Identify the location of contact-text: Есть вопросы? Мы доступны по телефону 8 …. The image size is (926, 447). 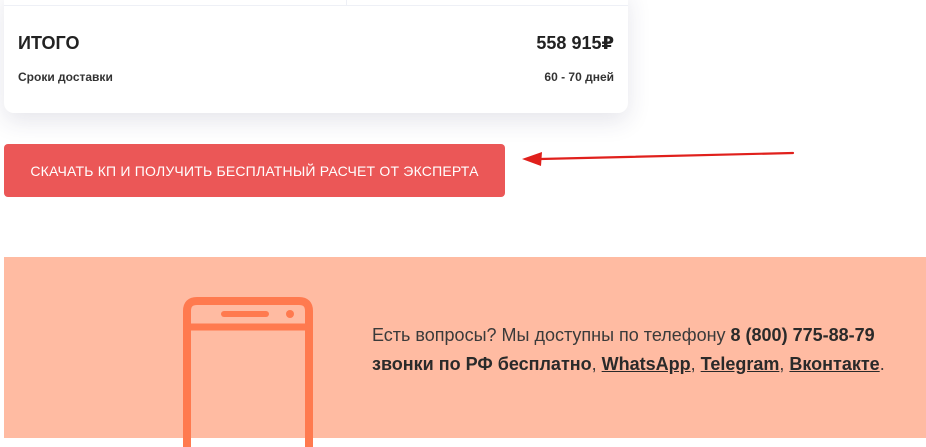
(647, 350).